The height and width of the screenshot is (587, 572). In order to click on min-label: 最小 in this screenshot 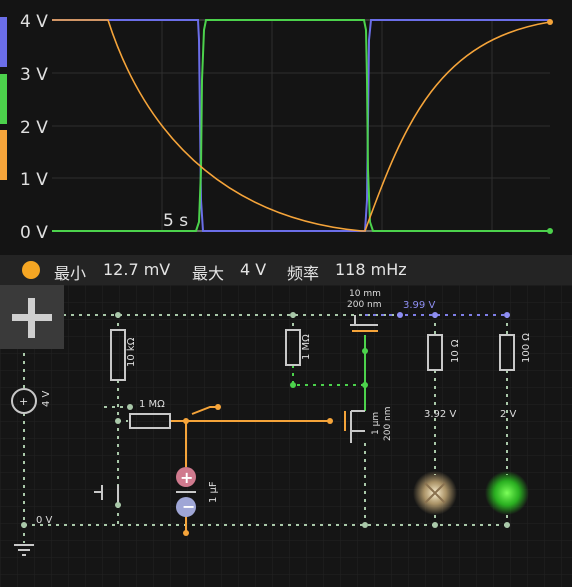, I will do `click(70, 273)`.